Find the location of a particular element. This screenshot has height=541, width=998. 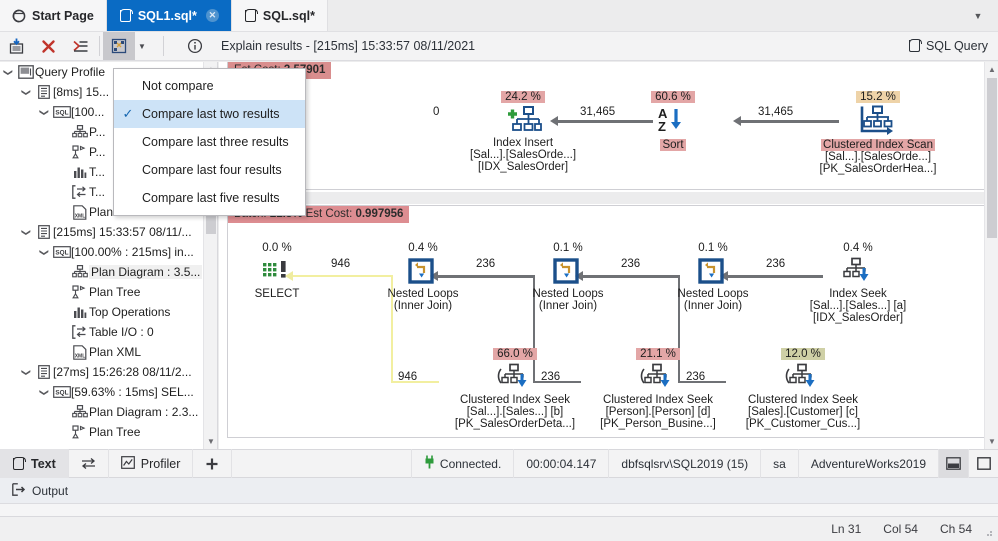

compare-icon is located at coordinates (119, 46).